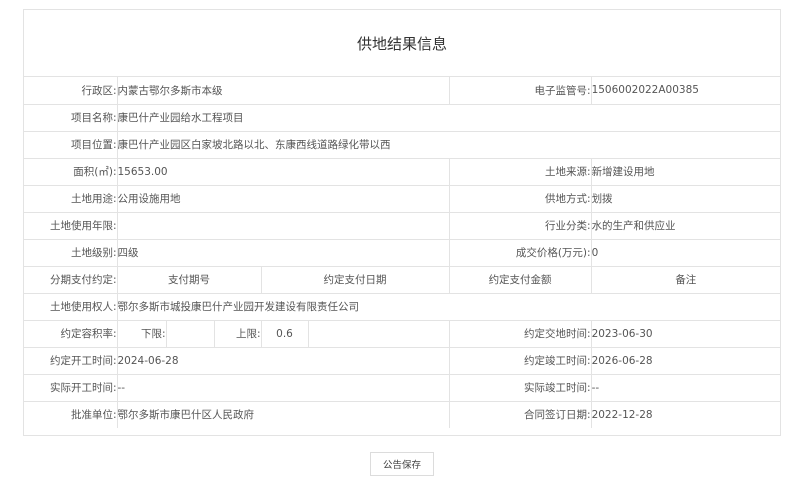  What do you see at coordinates (520, 253) in the screenshot?
I see `price-label: 成交价格(万元):` at bounding box center [520, 253].